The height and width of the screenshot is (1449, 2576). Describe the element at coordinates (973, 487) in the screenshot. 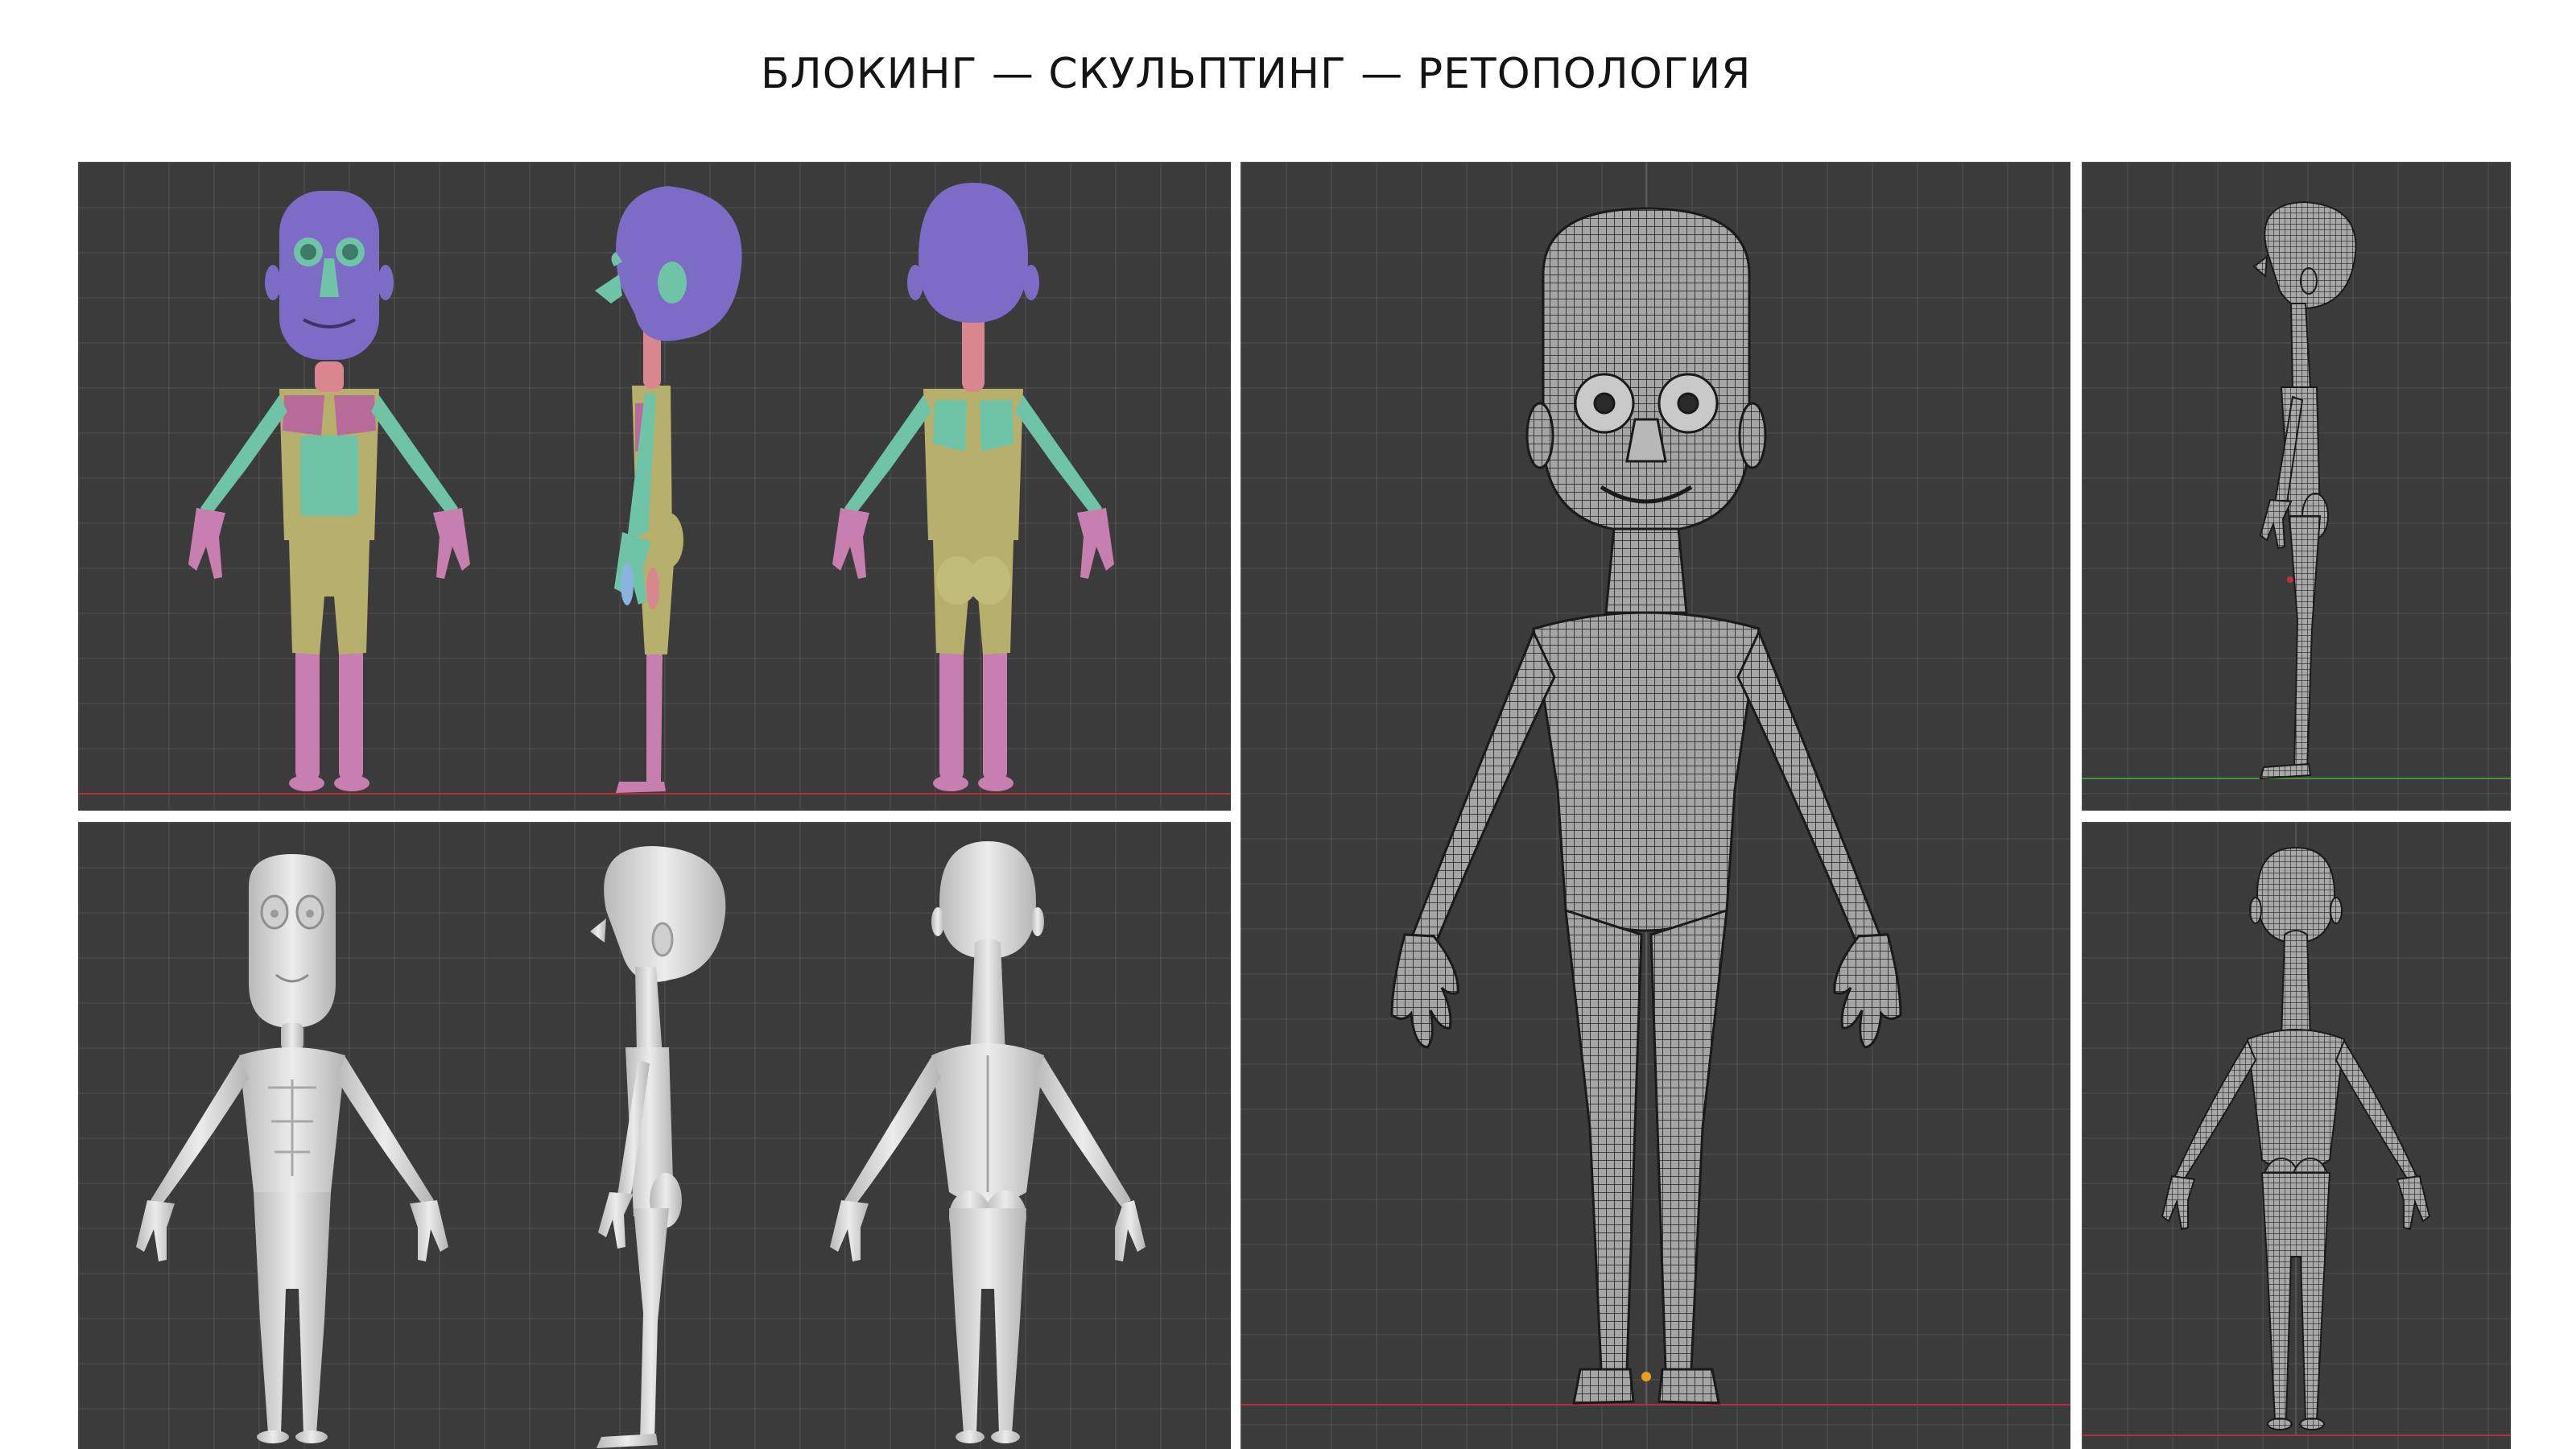

I see `blocking-back-figure` at that location.